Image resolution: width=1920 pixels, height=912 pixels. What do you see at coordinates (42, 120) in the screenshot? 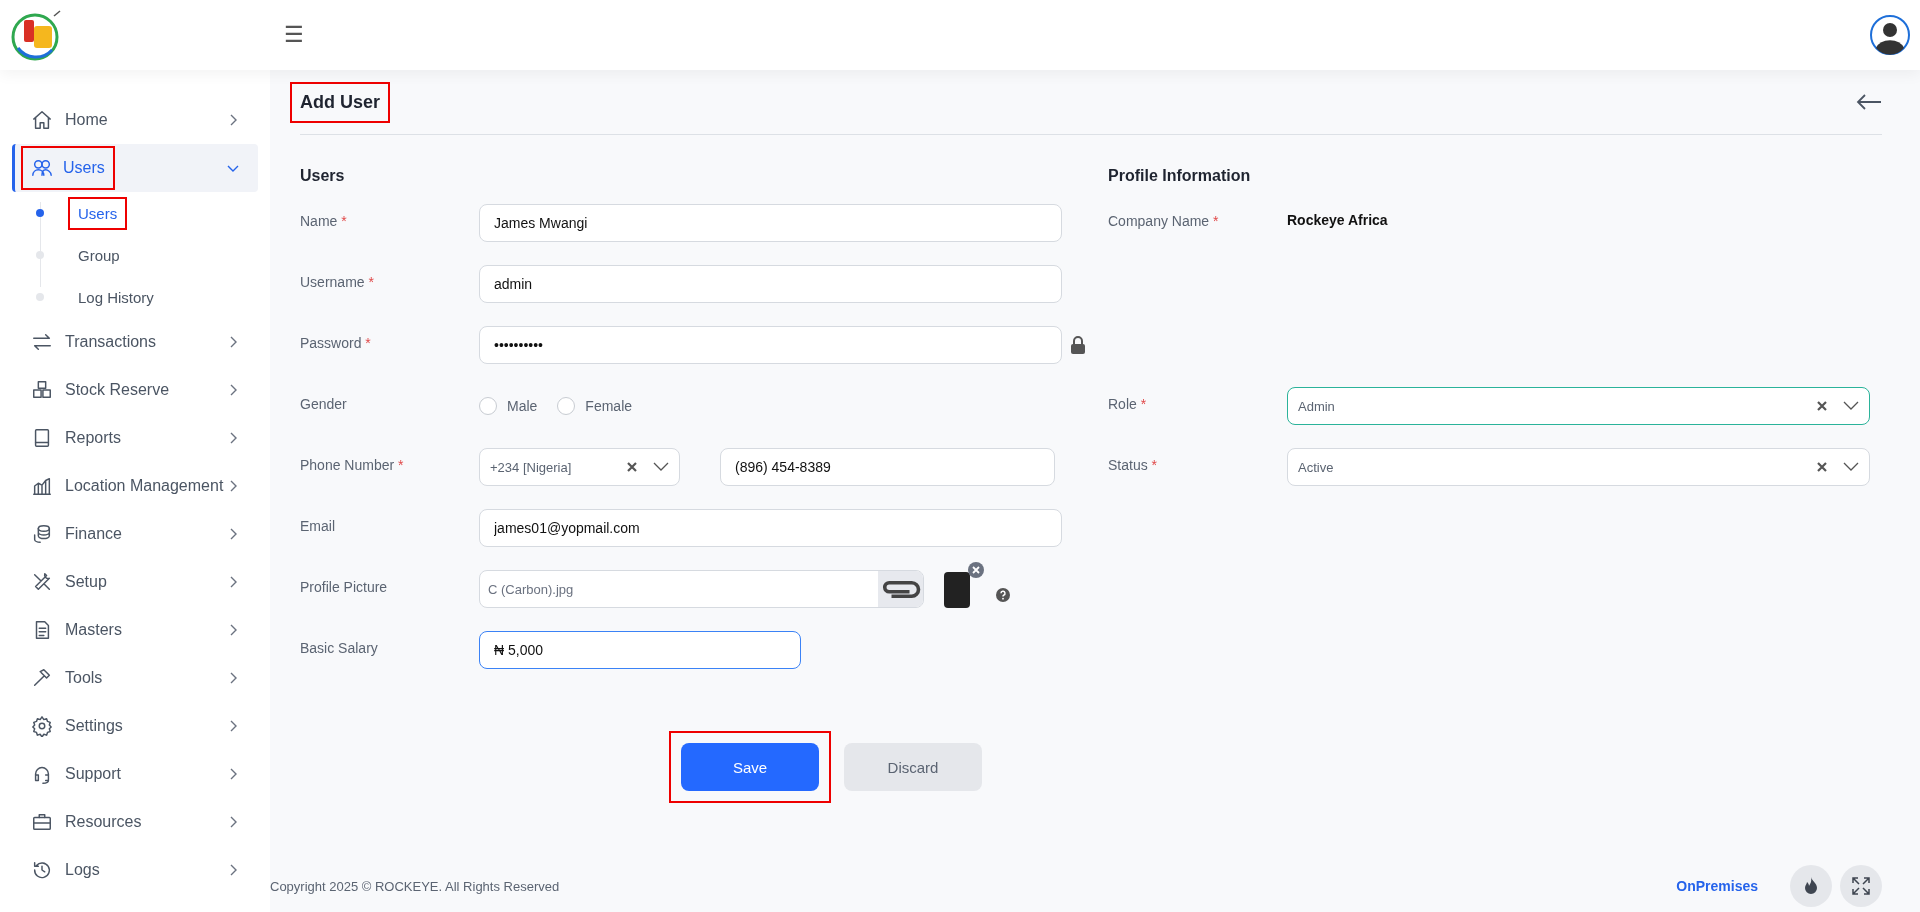
I see `home-icon` at bounding box center [42, 120].